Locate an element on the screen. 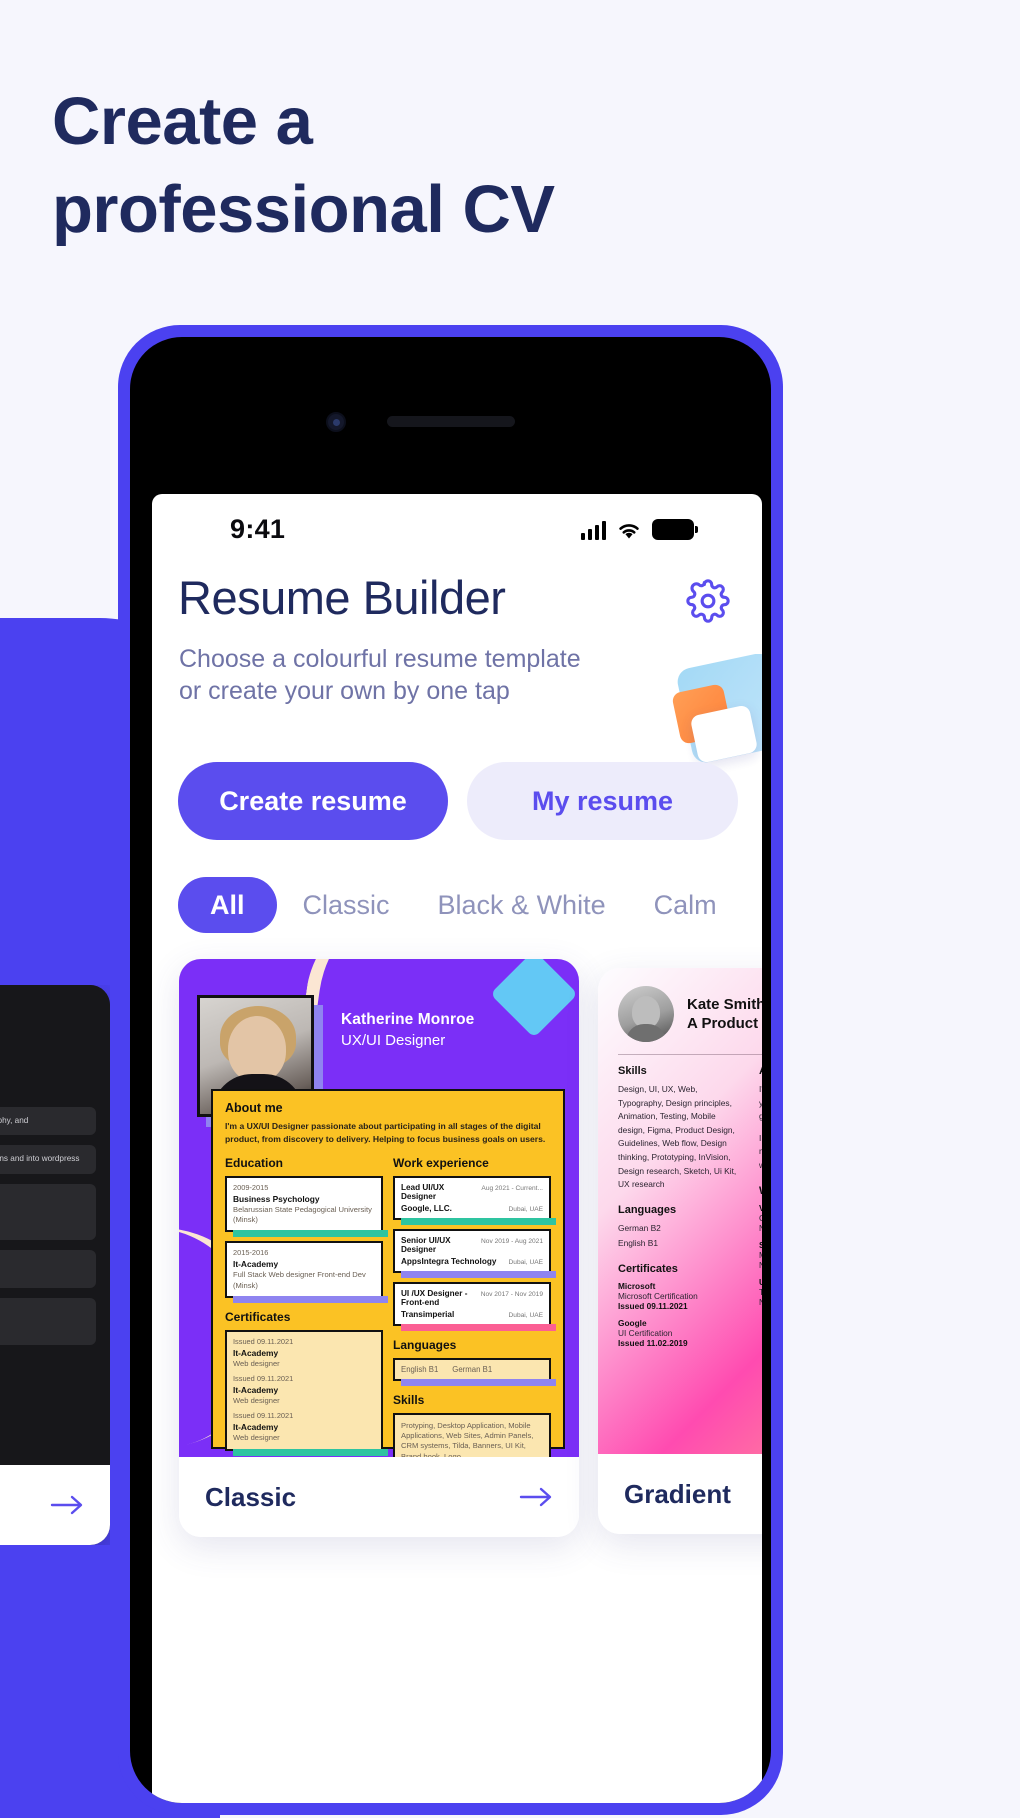 The image size is (1020, 1818). tab-all: All is located at coordinates (227, 905).